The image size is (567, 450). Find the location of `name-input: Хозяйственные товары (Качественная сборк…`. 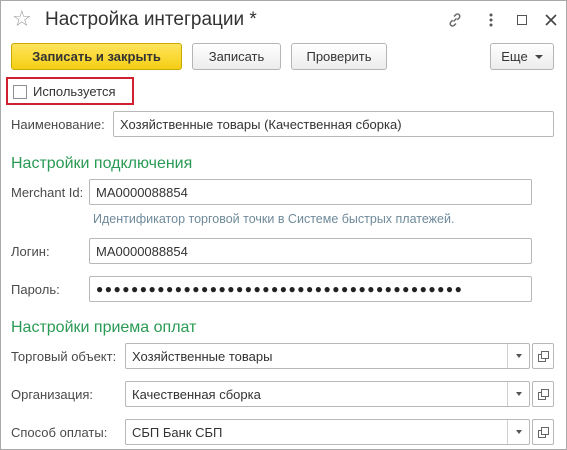

name-input: Хозяйственные товары (Качественная сборк… is located at coordinates (333, 124).